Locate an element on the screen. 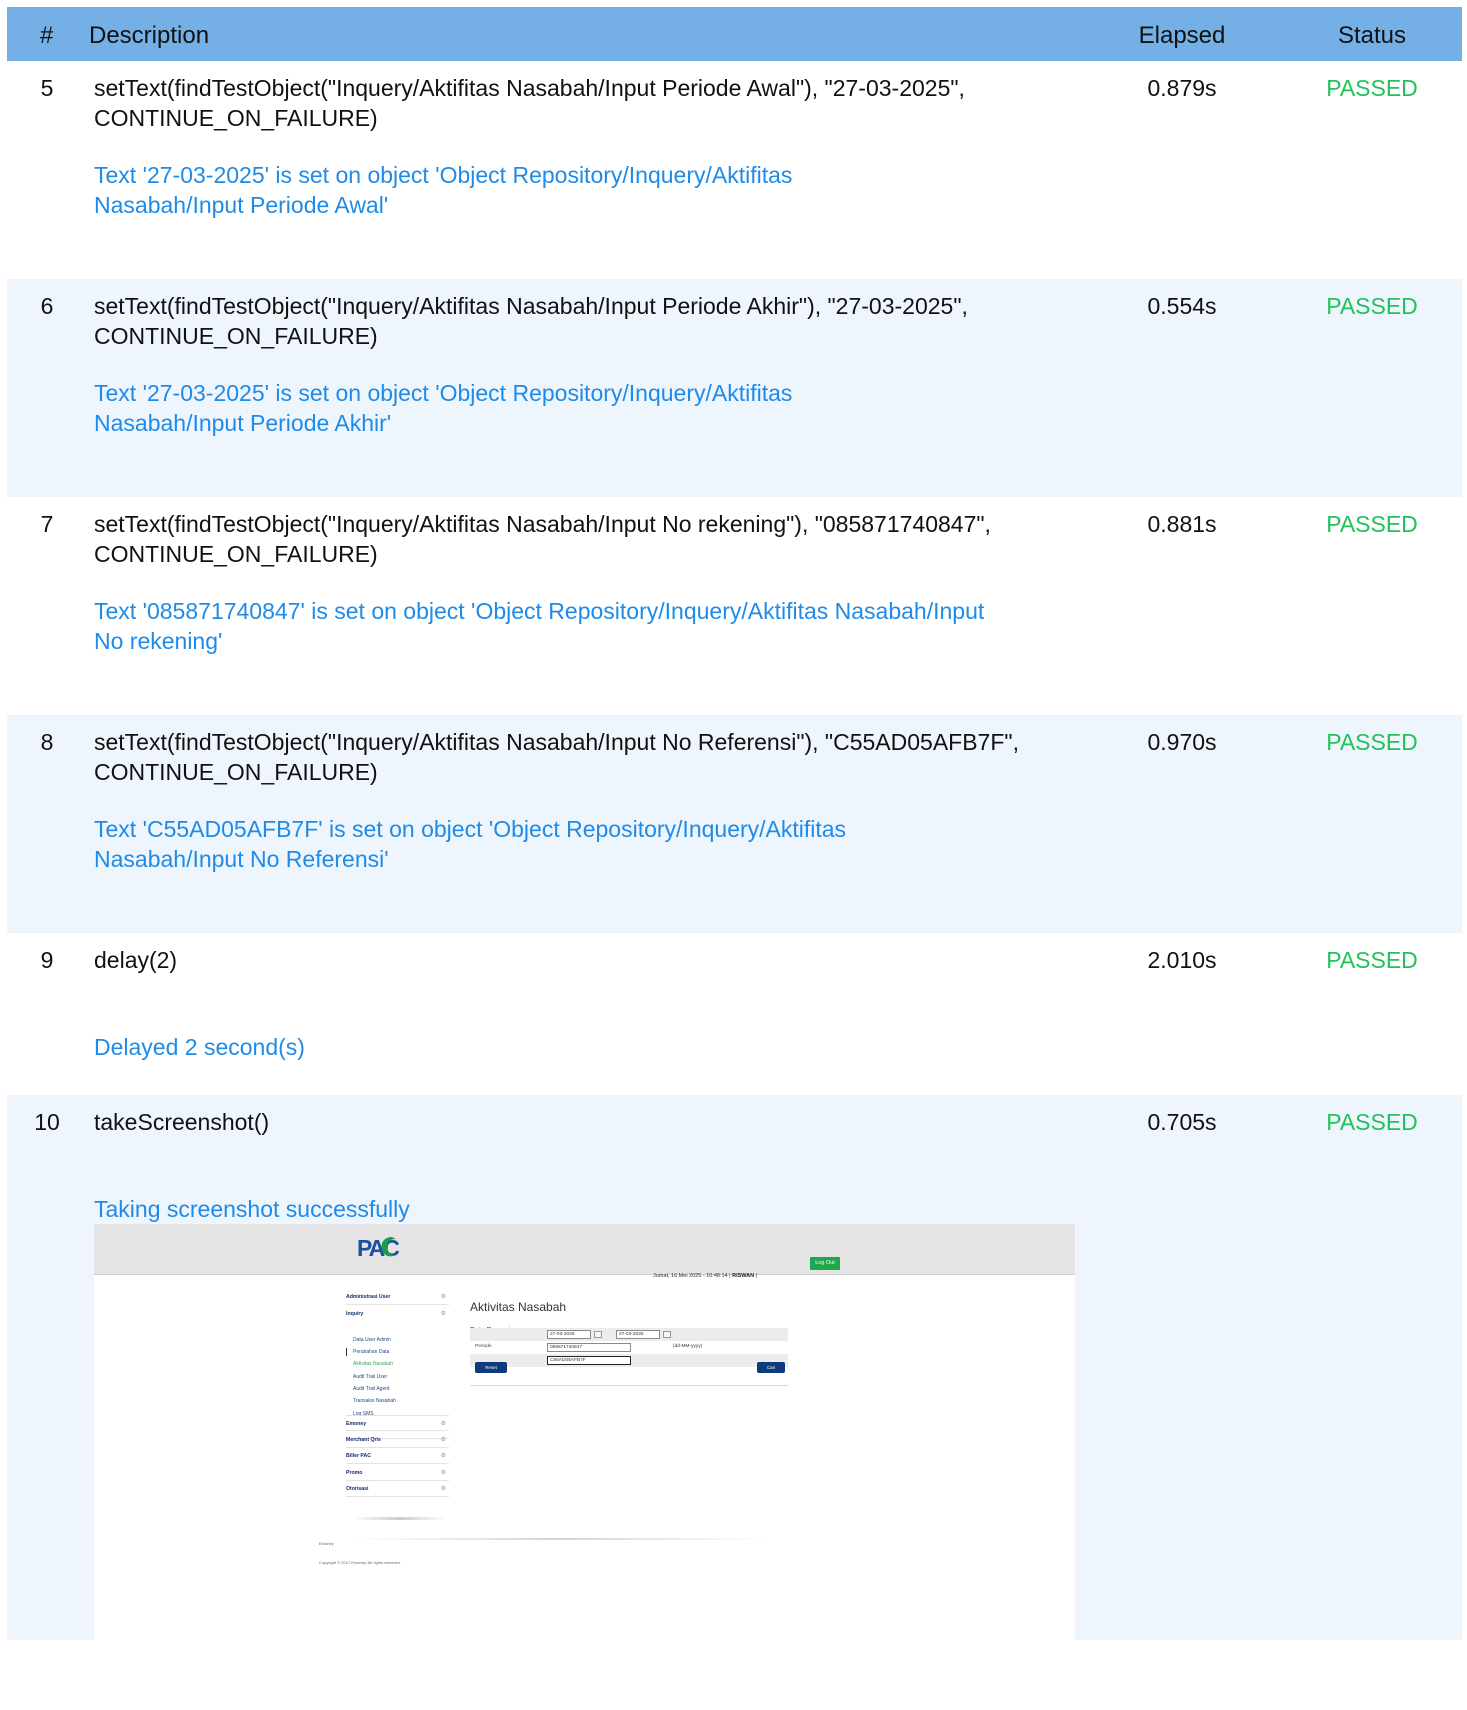  form-row-rekening: No Rekening 085871740847 is located at coordinates (629, 1351).